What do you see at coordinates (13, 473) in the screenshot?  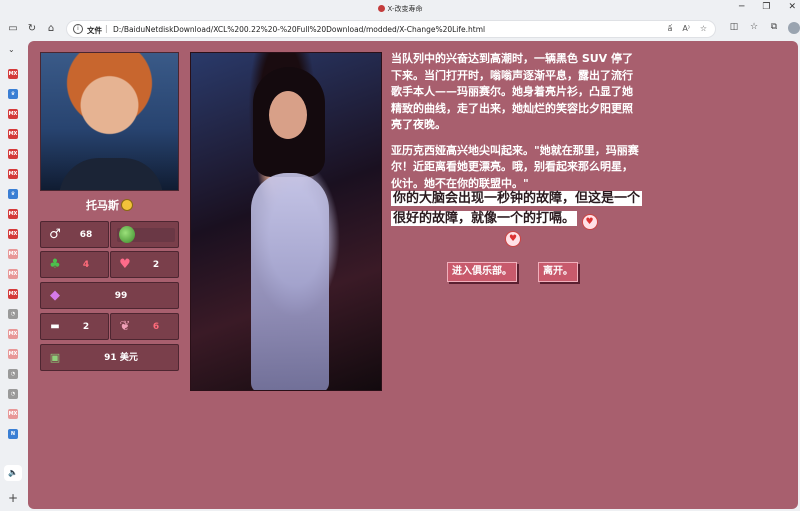 I see `speaker-icon: 🔈` at bounding box center [13, 473].